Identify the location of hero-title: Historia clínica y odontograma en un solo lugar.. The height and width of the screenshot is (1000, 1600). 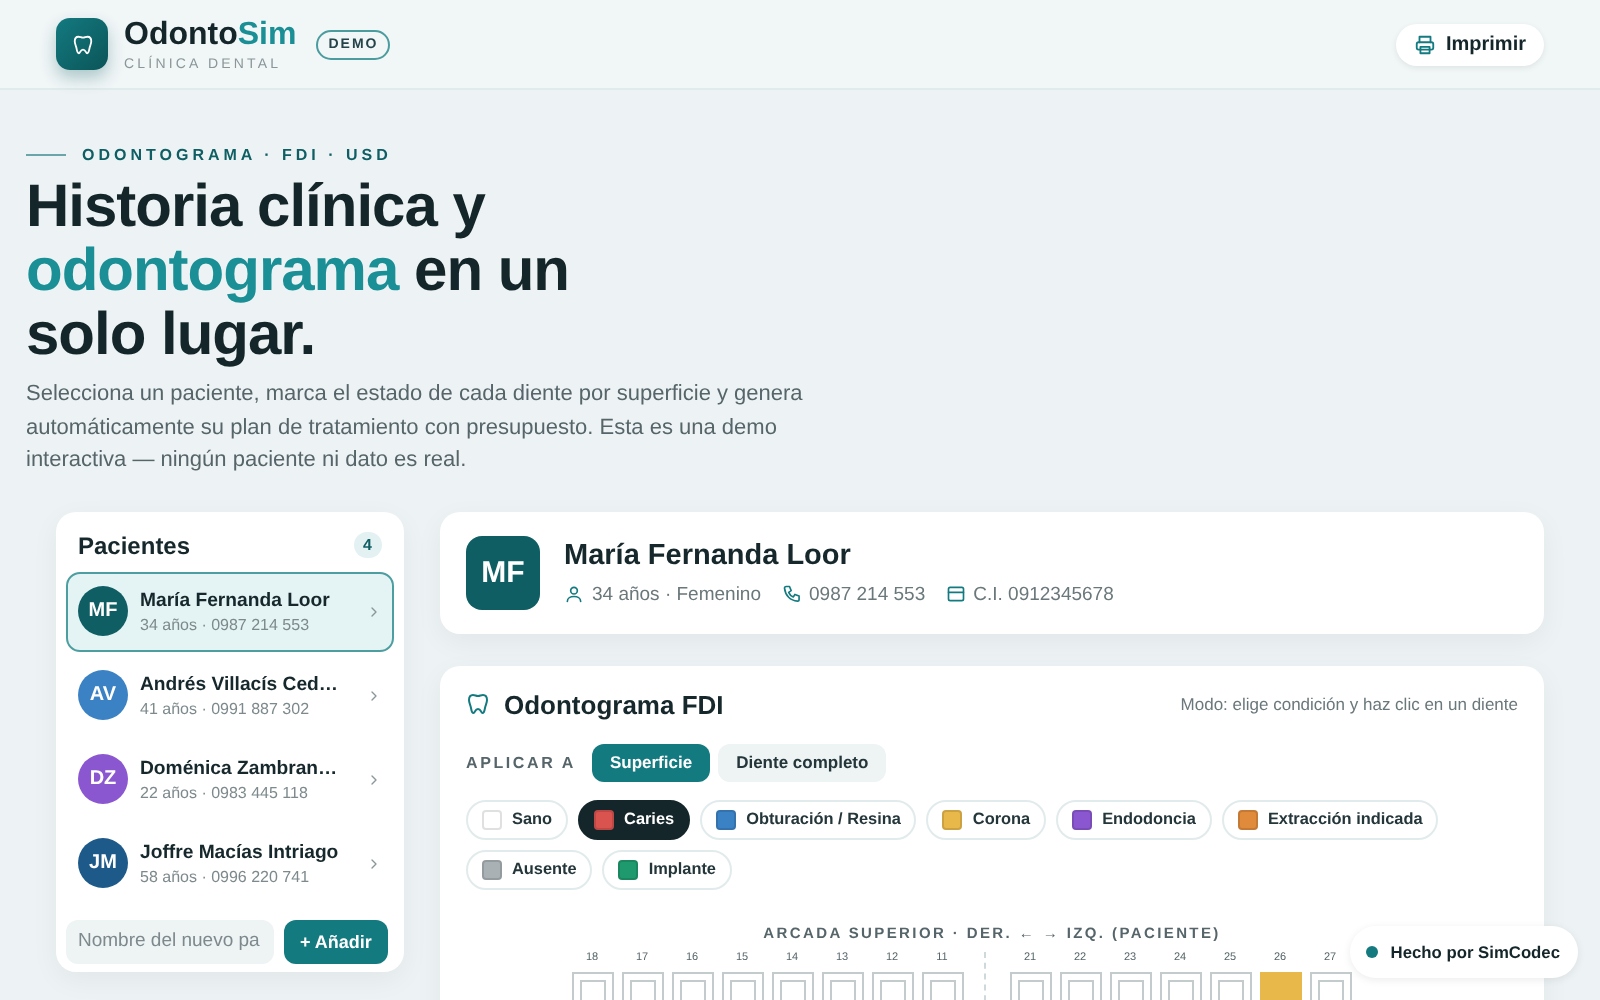
(299, 272).